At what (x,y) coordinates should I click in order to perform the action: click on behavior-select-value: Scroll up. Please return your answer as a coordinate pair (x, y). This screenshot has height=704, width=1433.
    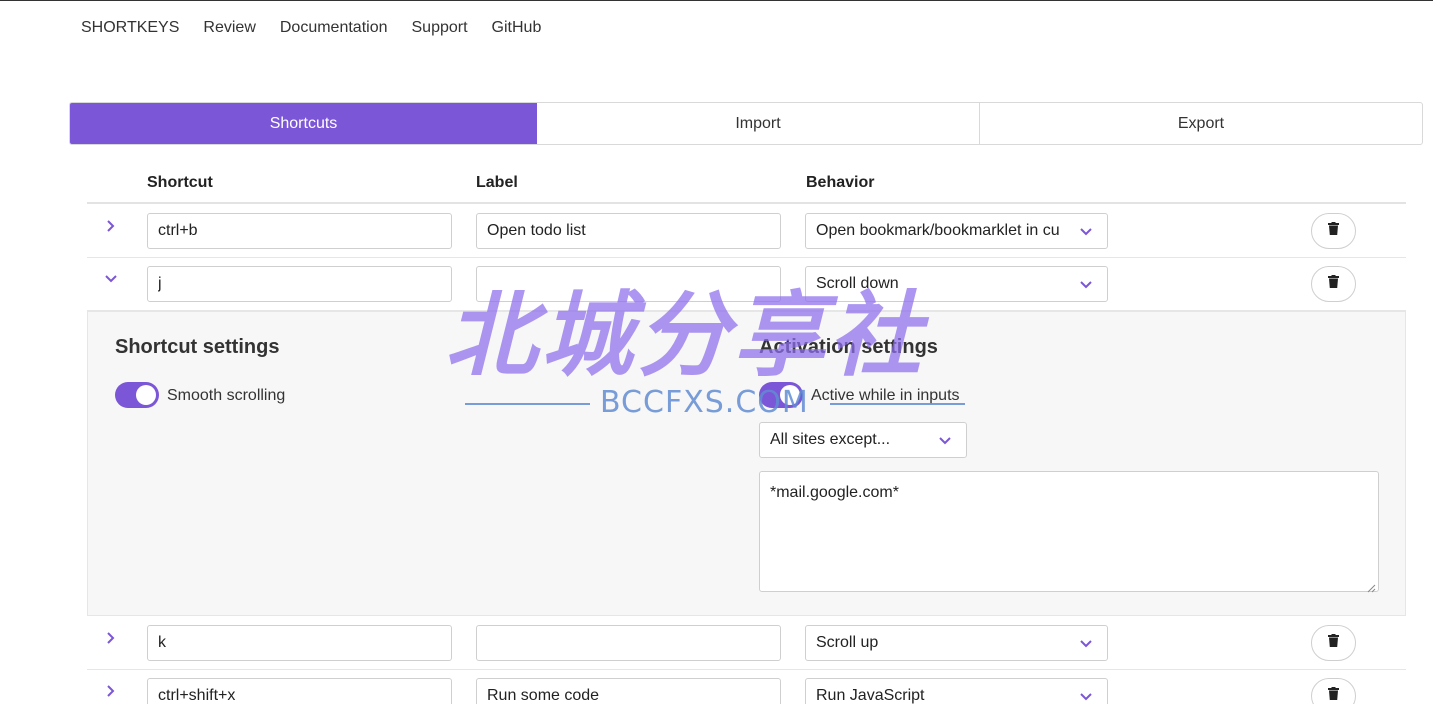
    Looking at the image, I should click on (847, 642).